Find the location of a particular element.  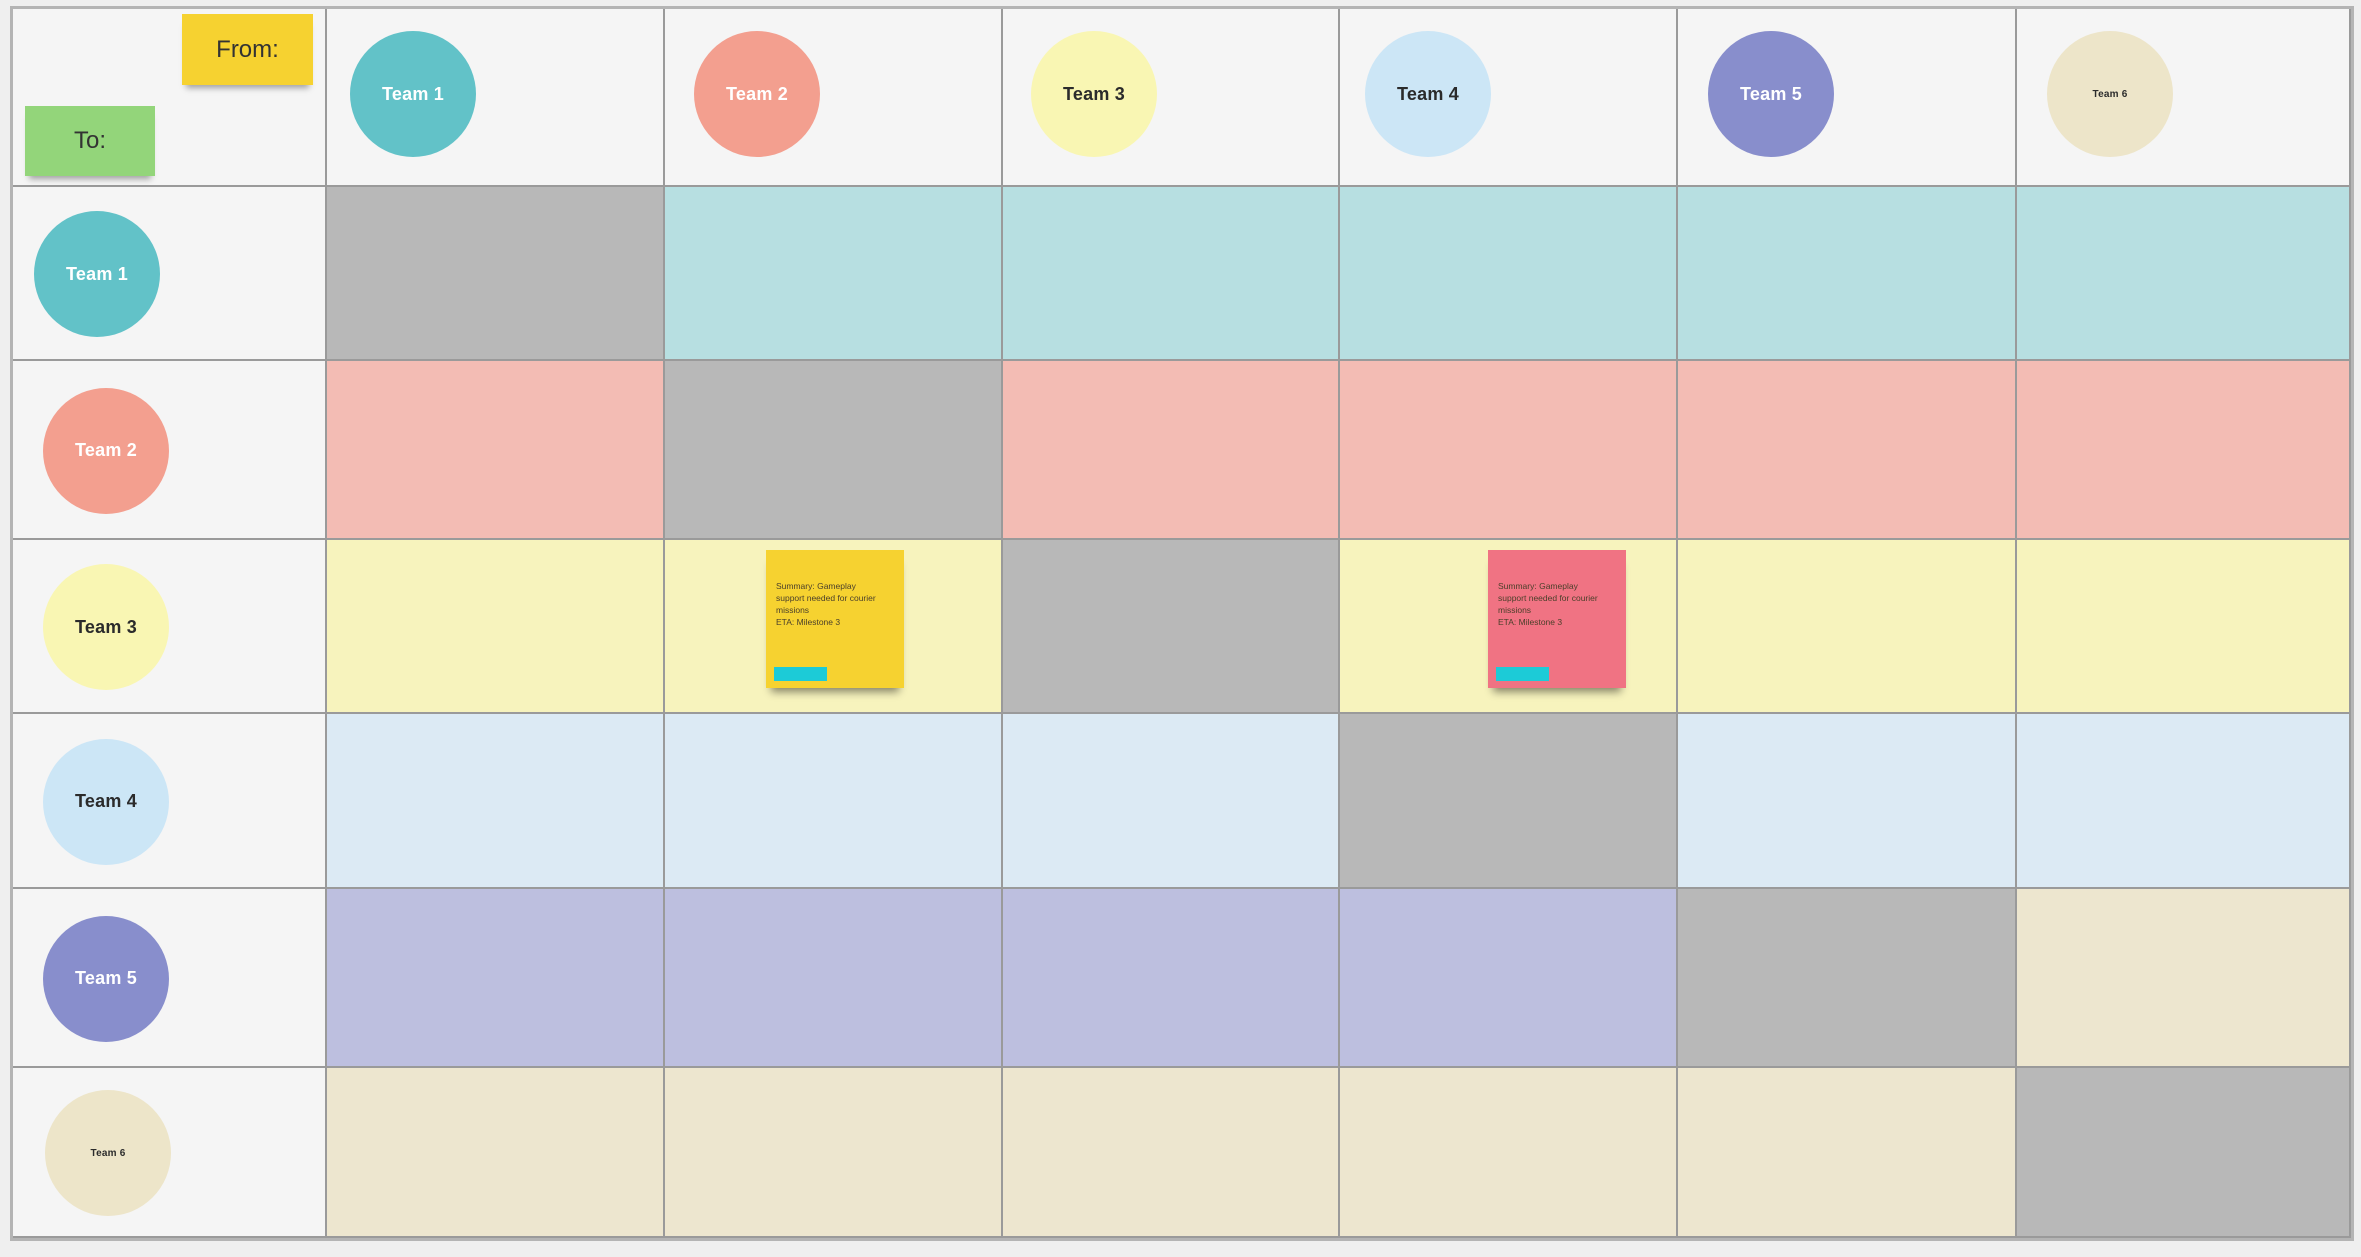

team-badge-from: Team 1 is located at coordinates (413, 94).